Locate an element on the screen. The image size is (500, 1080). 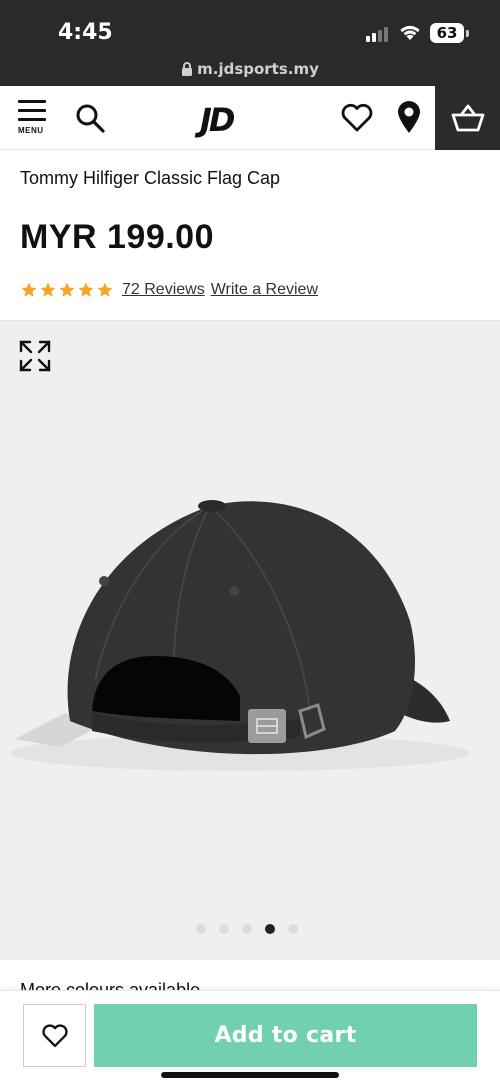
expand-icon is located at coordinates (35, 356).